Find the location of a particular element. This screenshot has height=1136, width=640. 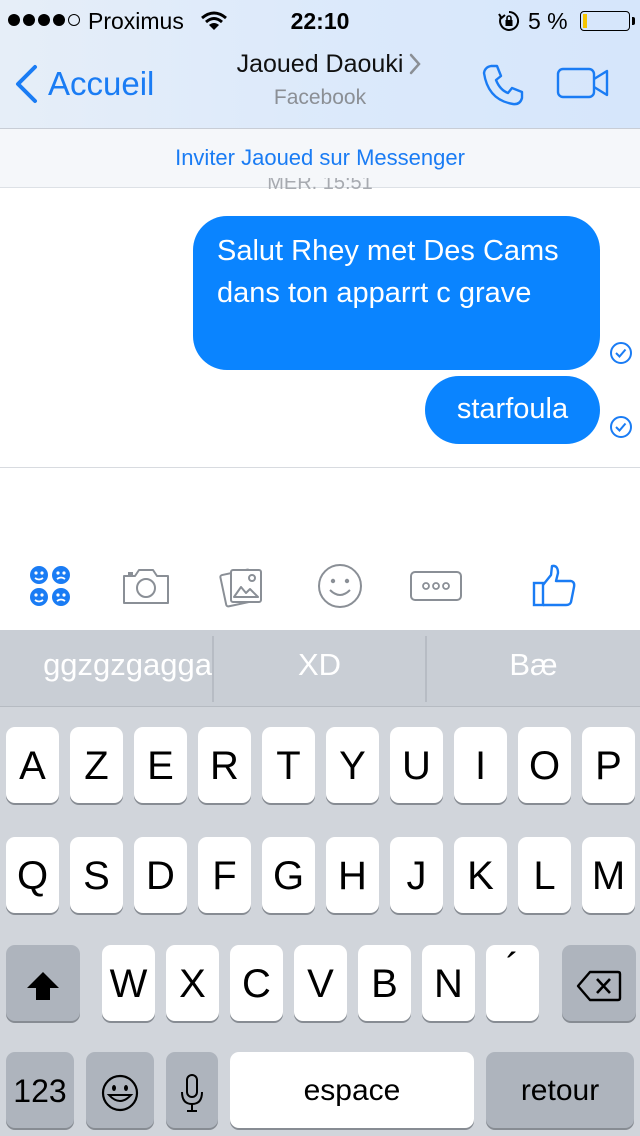

key-f: F is located at coordinates (224, 875).